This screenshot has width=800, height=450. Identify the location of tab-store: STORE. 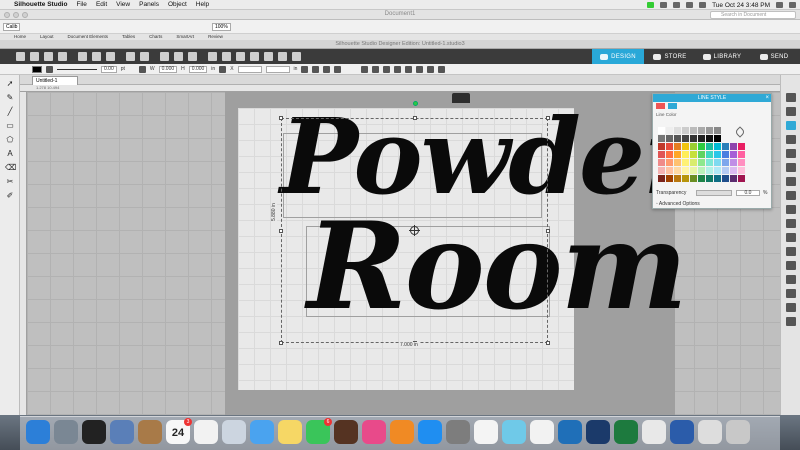
(670, 56).